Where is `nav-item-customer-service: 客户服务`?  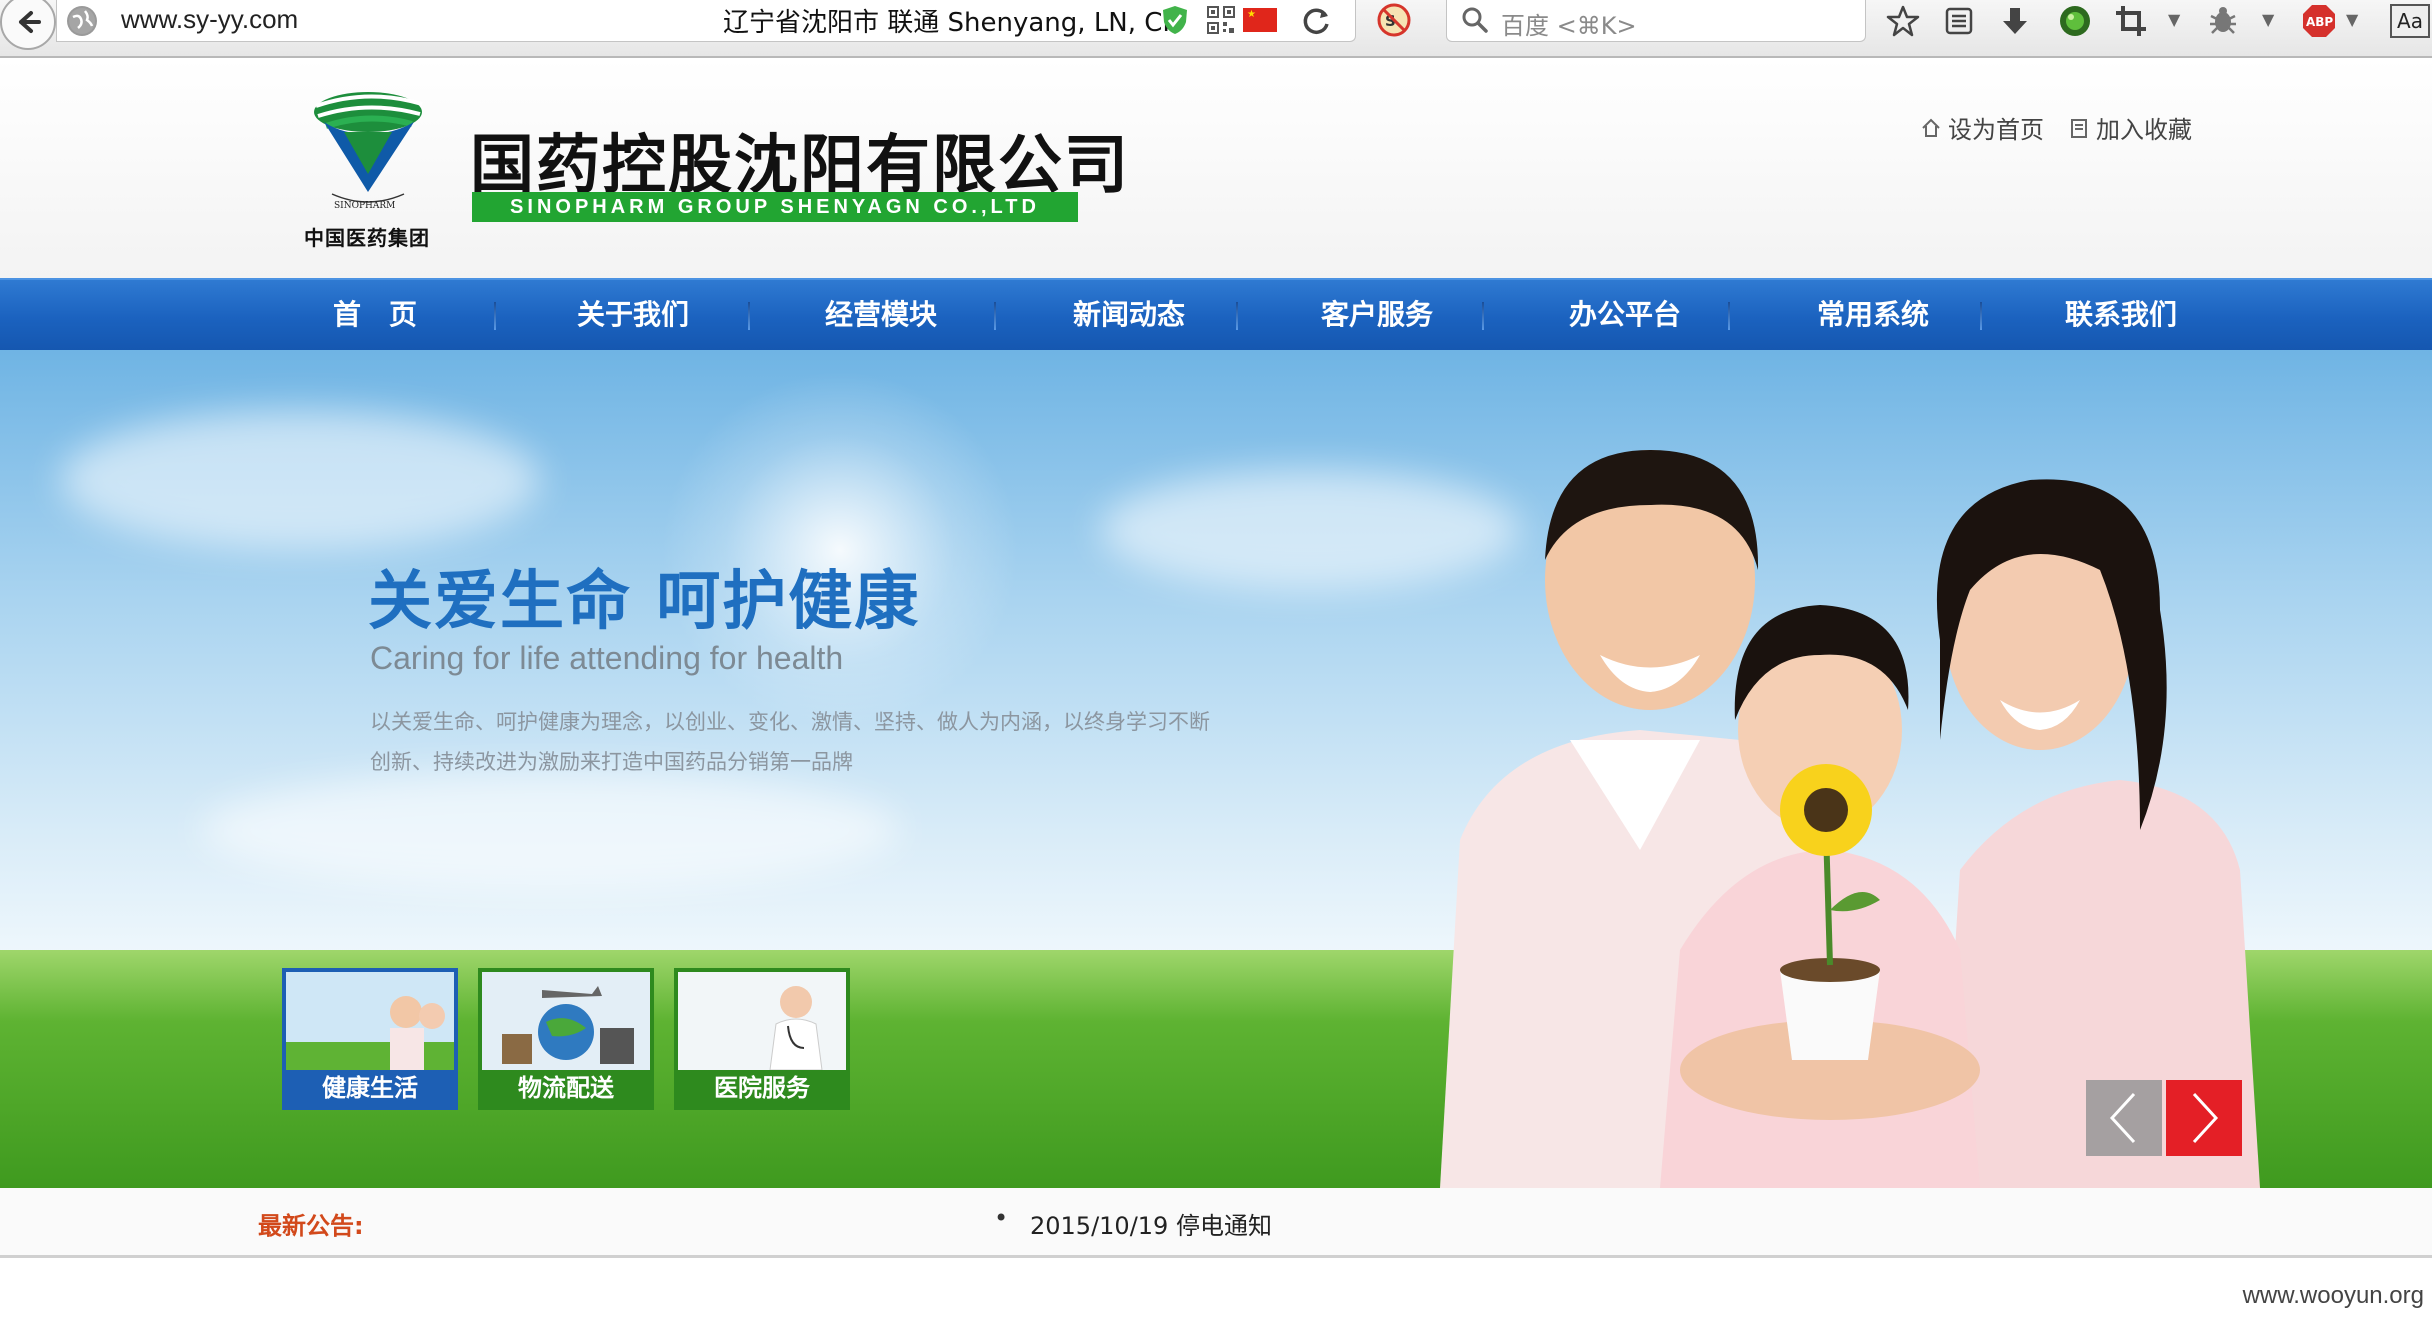
nav-item-customer-service: 客户服务 is located at coordinates (1377, 315).